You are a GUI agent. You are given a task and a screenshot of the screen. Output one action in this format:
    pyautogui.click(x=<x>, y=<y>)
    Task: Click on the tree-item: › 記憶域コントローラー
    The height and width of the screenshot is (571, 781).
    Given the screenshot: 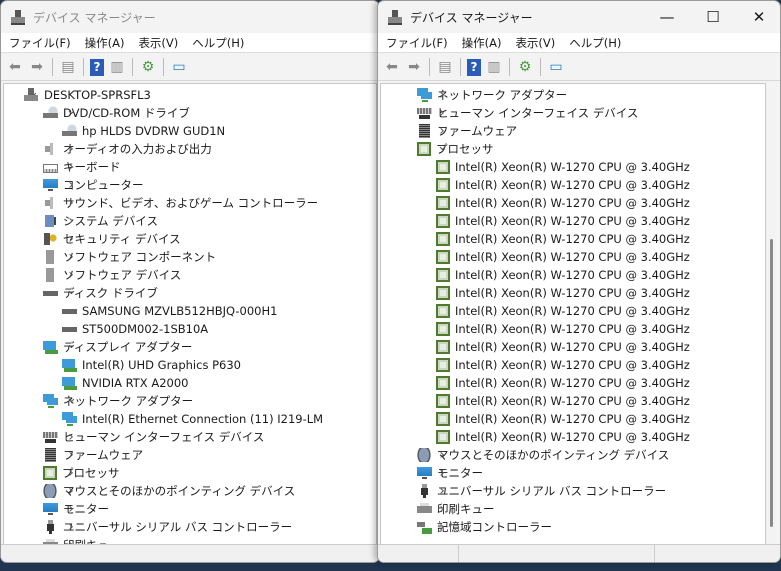 What is the action you would take?
    pyautogui.click(x=484, y=527)
    